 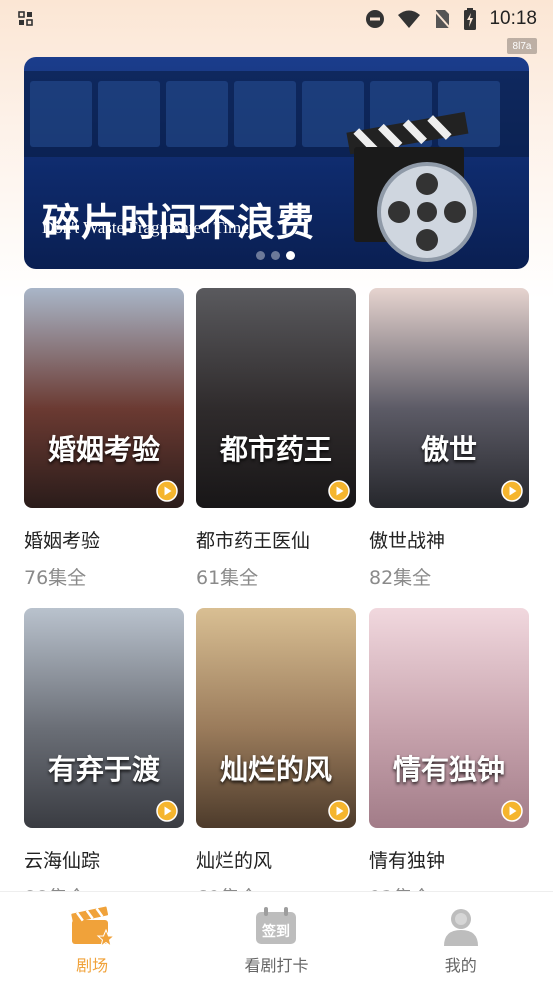 I want to click on drama-card: 傲世傲世战神 82集全, so click(x=449, y=439).